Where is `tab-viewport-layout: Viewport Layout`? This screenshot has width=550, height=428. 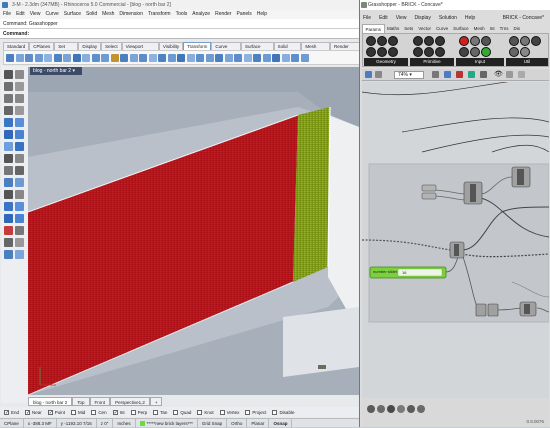 tab-viewport-layout: Viewport Layout is located at coordinates (140, 49).